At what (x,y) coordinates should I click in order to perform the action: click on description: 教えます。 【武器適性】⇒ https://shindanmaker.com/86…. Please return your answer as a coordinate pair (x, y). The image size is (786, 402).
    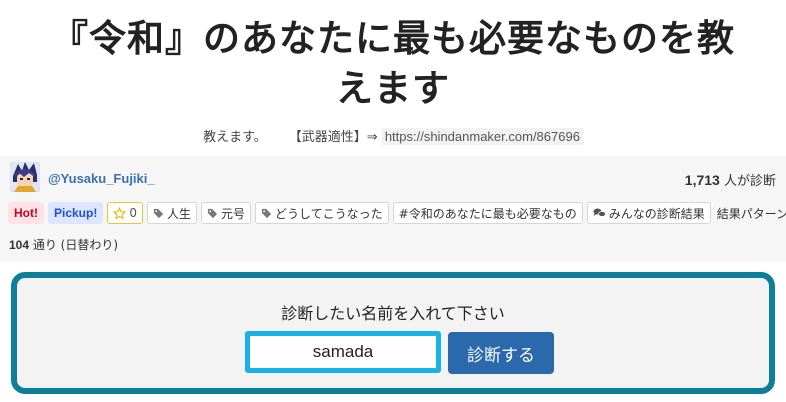
    Looking at the image, I should click on (393, 135).